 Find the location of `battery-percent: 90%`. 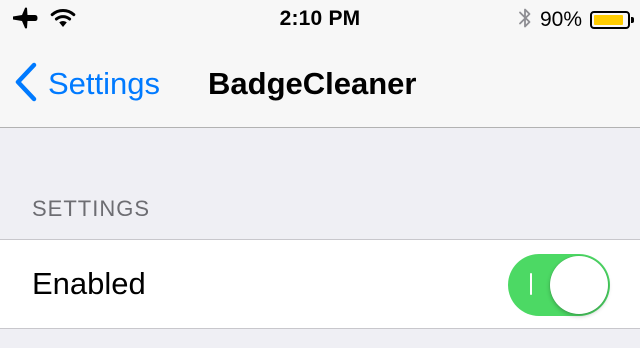

battery-percent: 90% is located at coordinates (560, 19).